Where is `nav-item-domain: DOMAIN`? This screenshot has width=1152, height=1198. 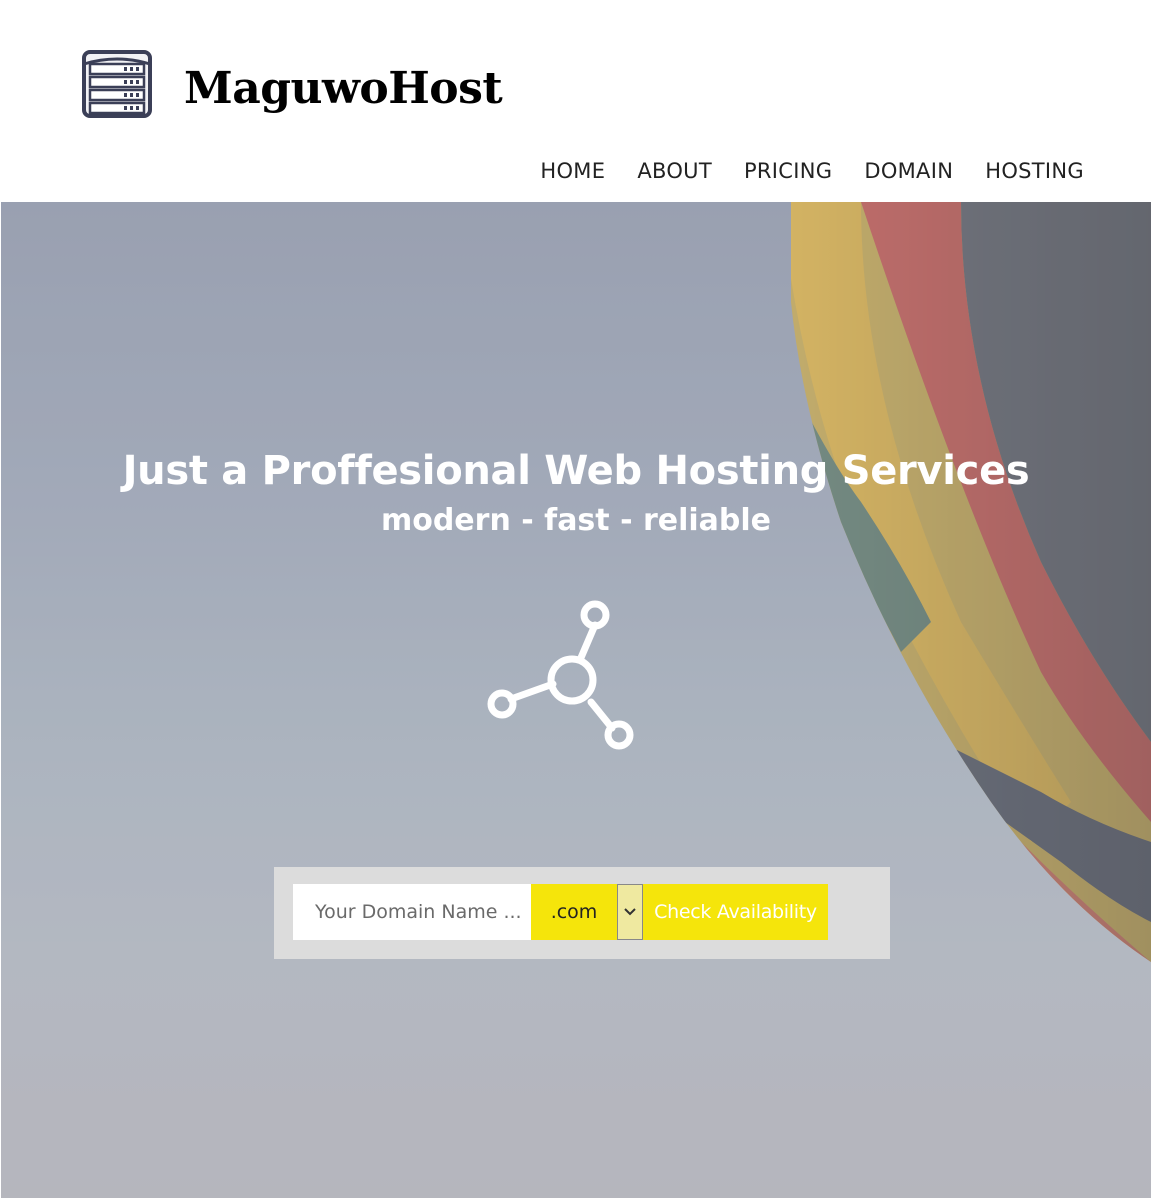 nav-item-domain: DOMAIN is located at coordinates (908, 171).